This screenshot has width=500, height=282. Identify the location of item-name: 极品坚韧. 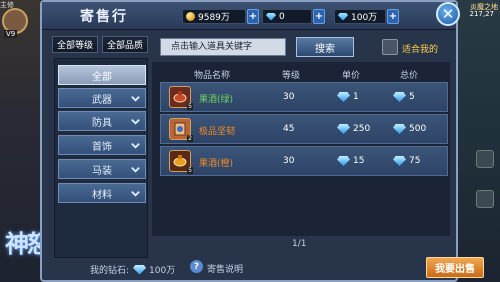
(217, 132).